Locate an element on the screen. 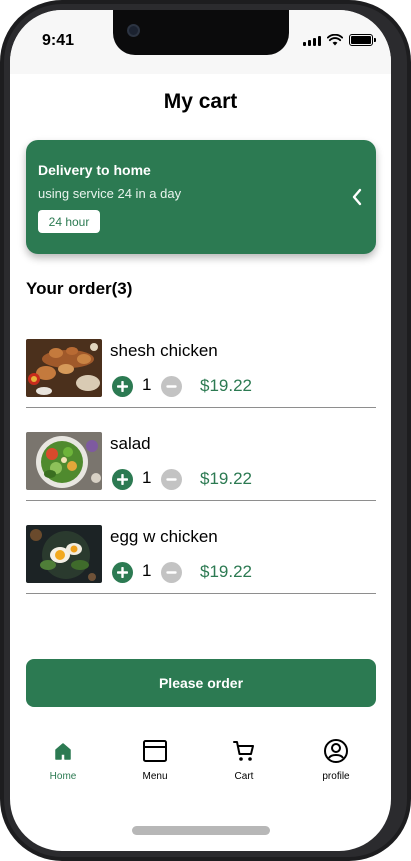 The width and height of the screenshot is (411, 861). nav-label-menu: Menu is located at coordinates (155, 776).